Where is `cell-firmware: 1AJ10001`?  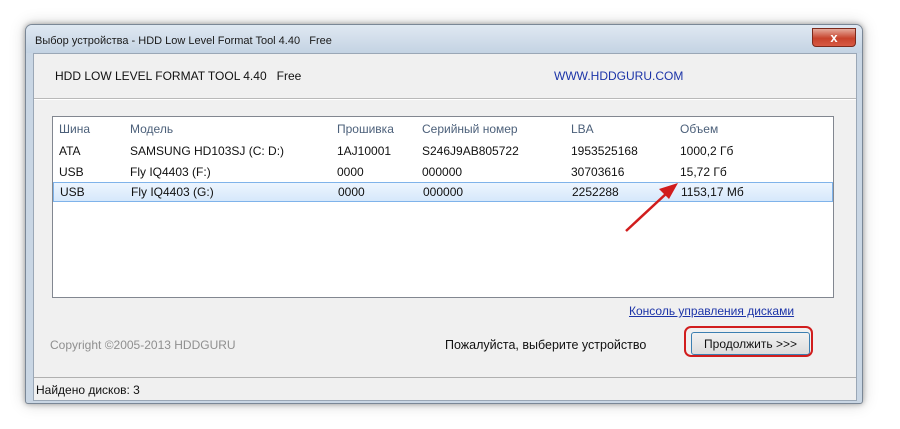 cell-firmware: 1AJ10001 is located at coordinates (364, 151).